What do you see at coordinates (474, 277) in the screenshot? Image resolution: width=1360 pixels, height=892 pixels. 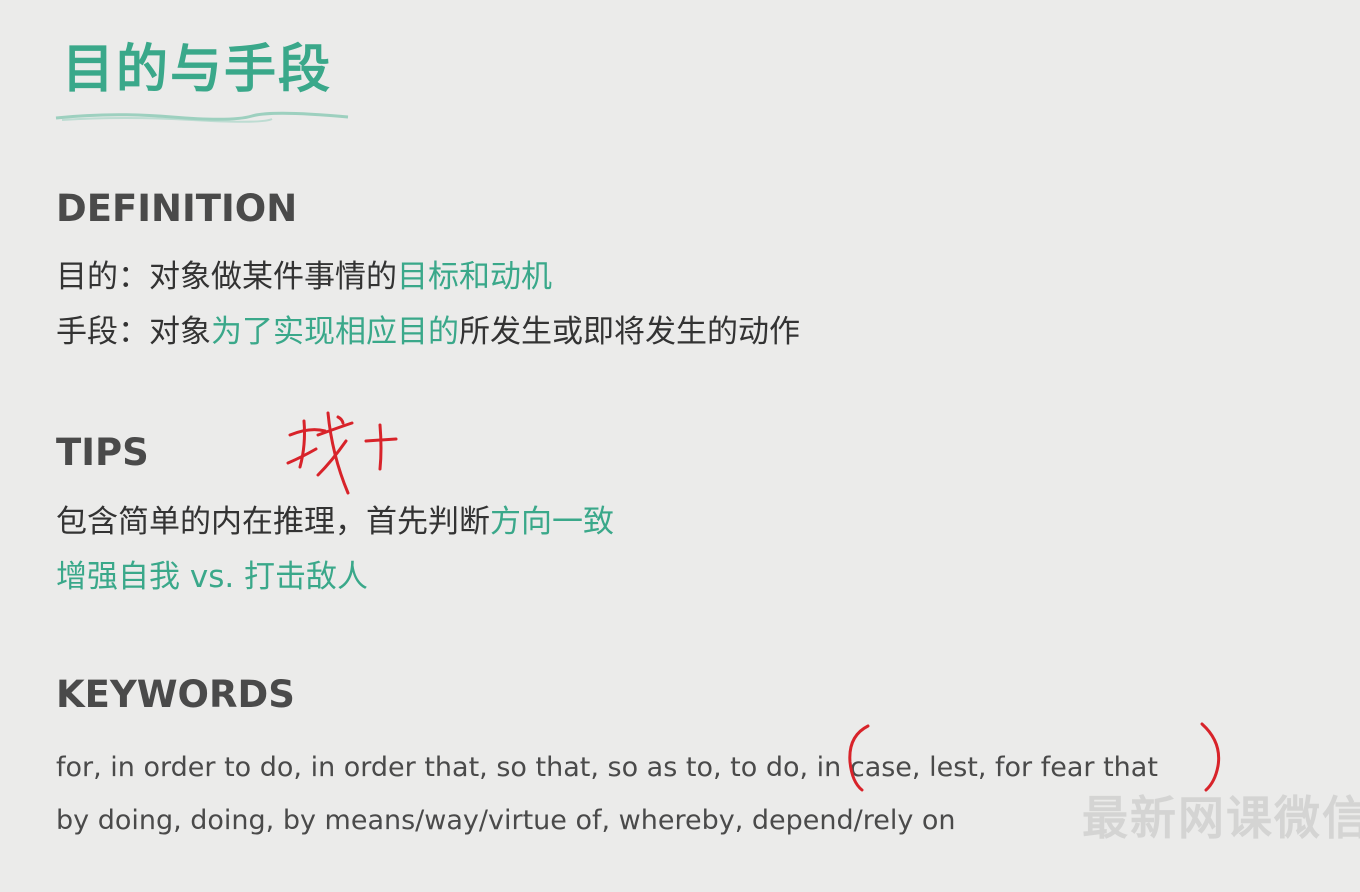 I see `definition-purpose-highlight: 目标和动机` at bounding box center [474, 277].